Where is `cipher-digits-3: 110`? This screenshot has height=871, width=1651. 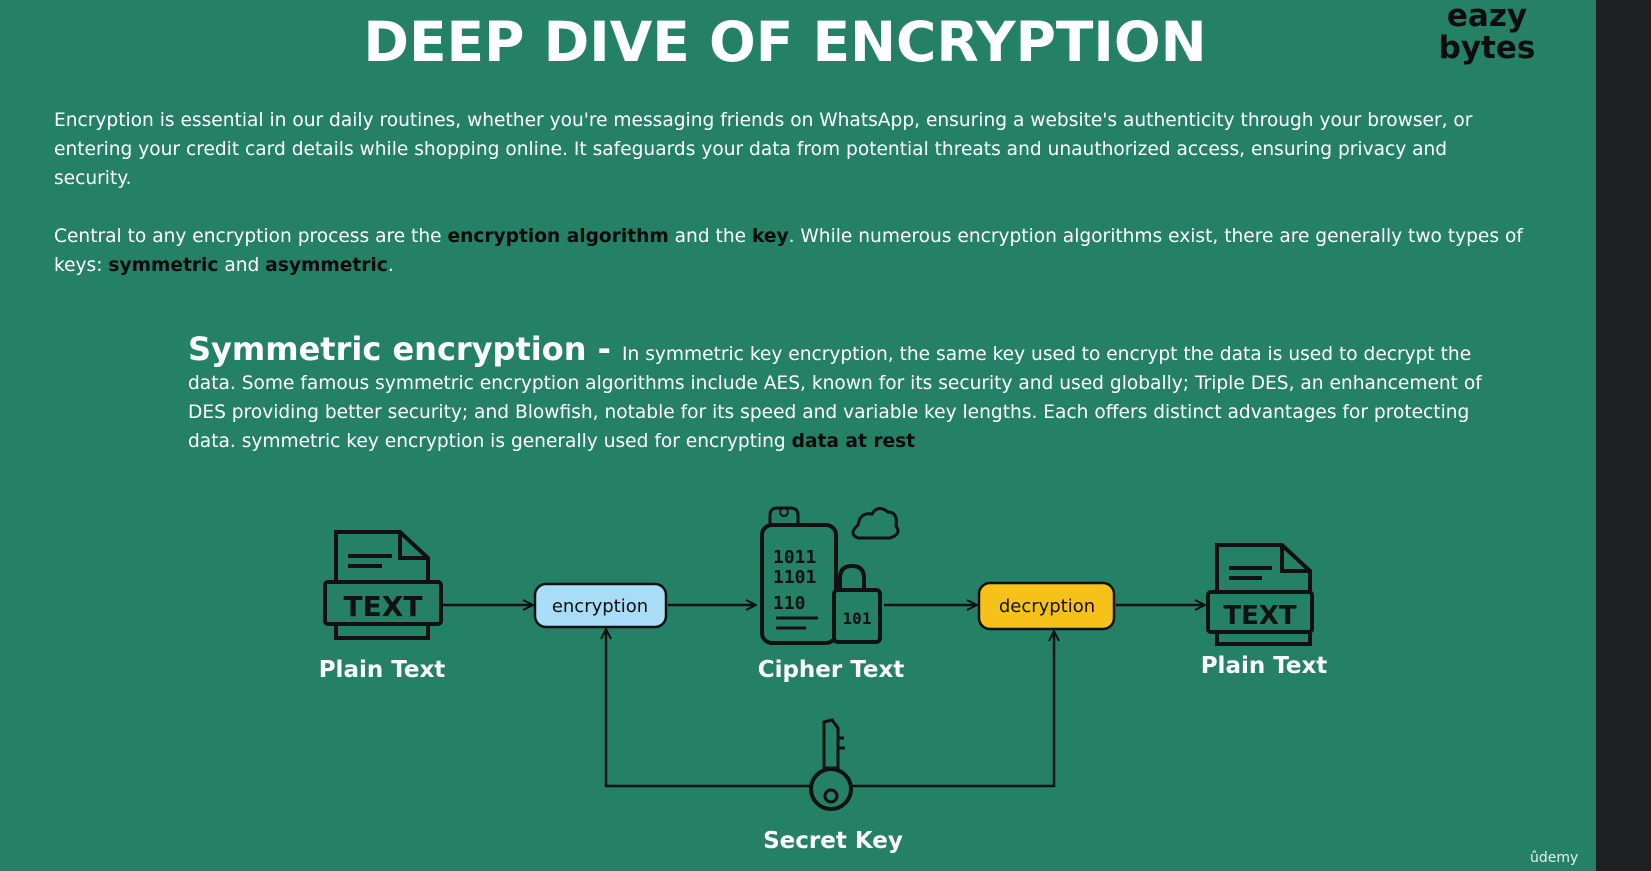
cipher-digits-3: 110 is located at coordinates (789, 603).